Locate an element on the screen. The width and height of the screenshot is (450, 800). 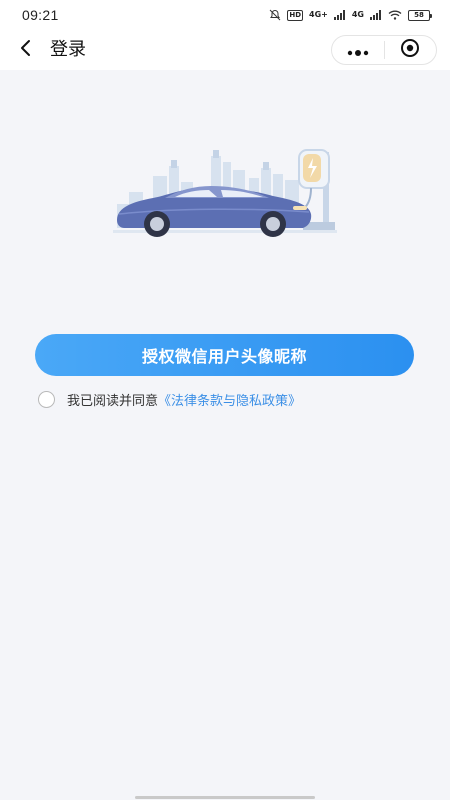
authorize-wechat-profile-button: 授权微信用户头像昵称 is located at coordinates (224, 355).